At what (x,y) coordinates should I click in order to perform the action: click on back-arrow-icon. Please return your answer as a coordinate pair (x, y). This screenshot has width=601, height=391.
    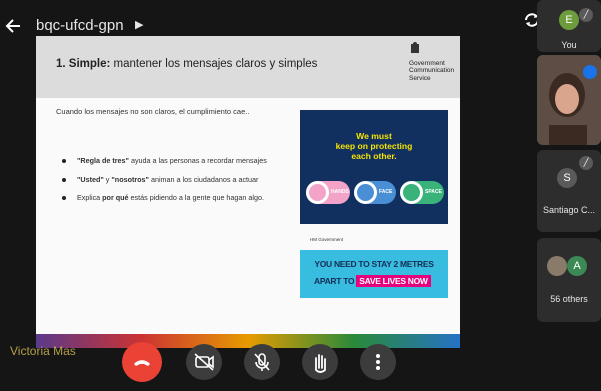
    Looking at the image, I should click on (14, 26).